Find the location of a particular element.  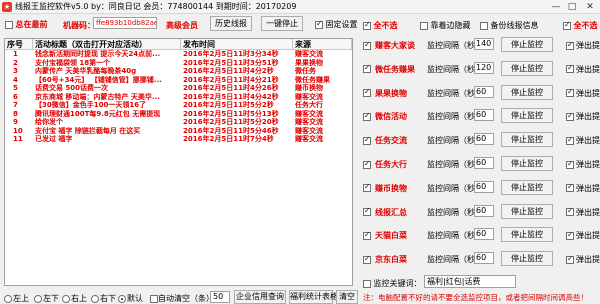

backup-logs-toggle: 备份线报信息 is located at coordinates (509, 25).